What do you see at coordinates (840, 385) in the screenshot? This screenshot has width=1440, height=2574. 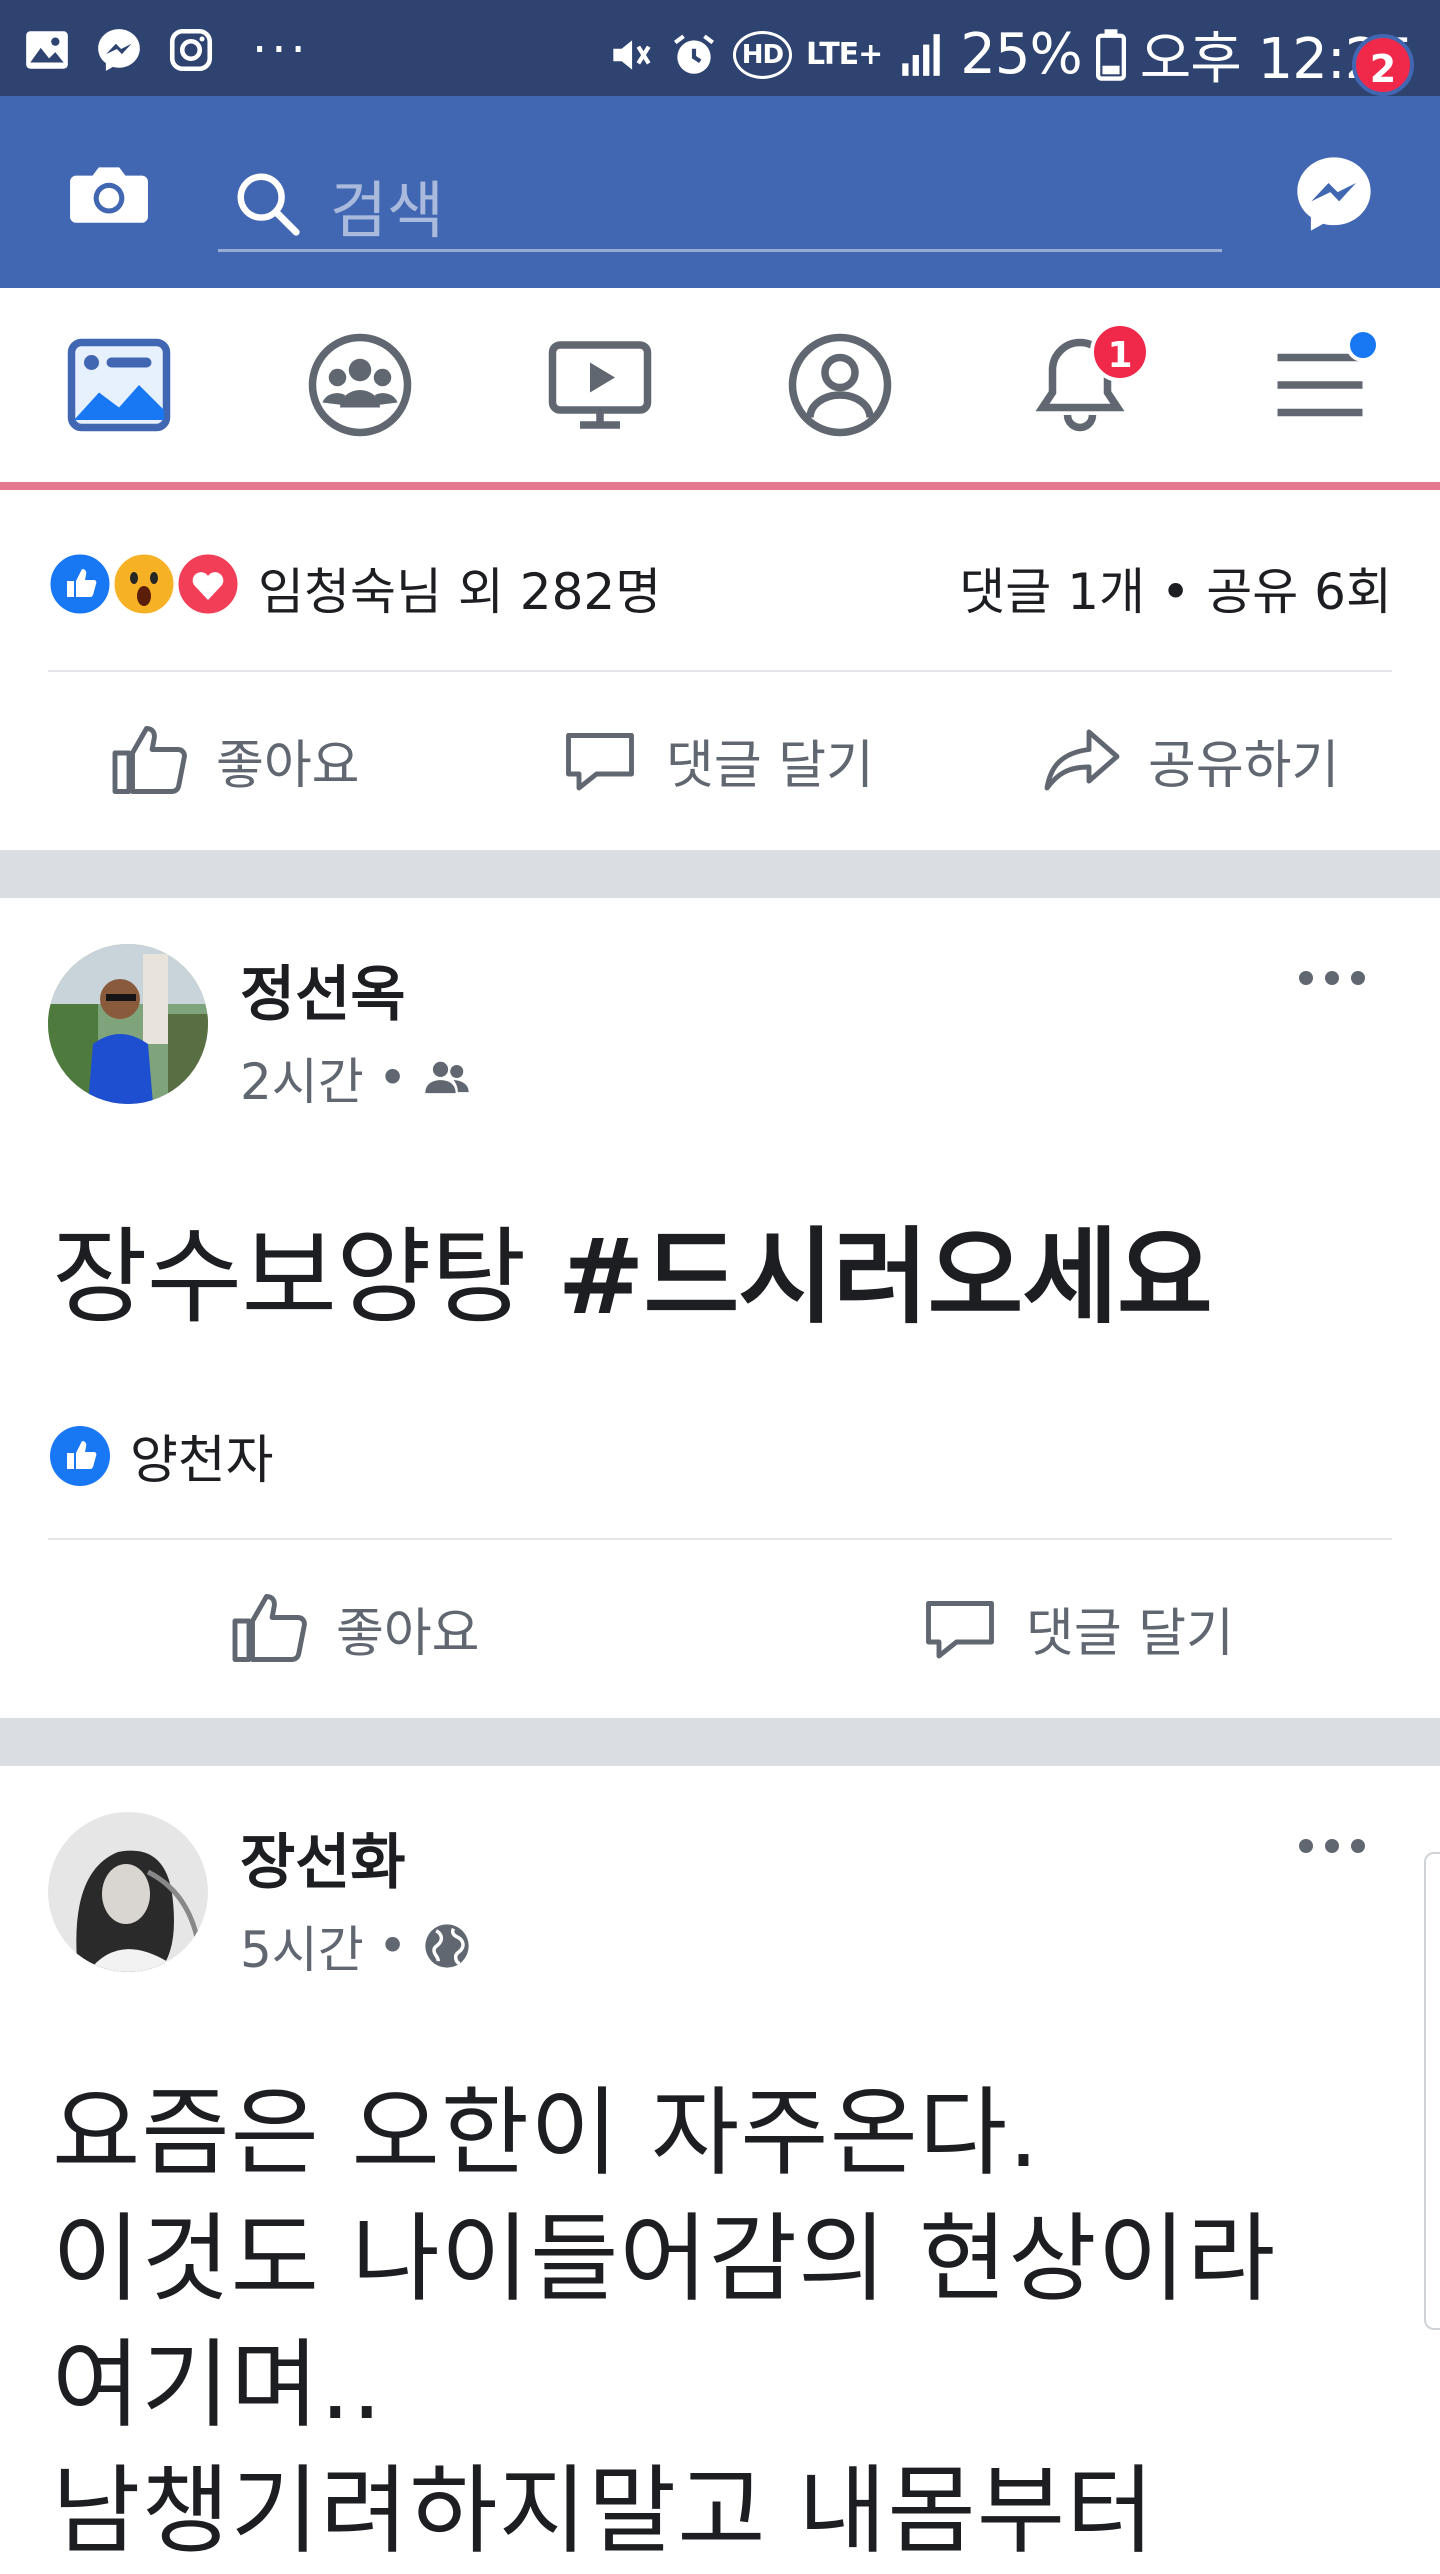 I see `tab-profile` at bounding box center [840, 385].